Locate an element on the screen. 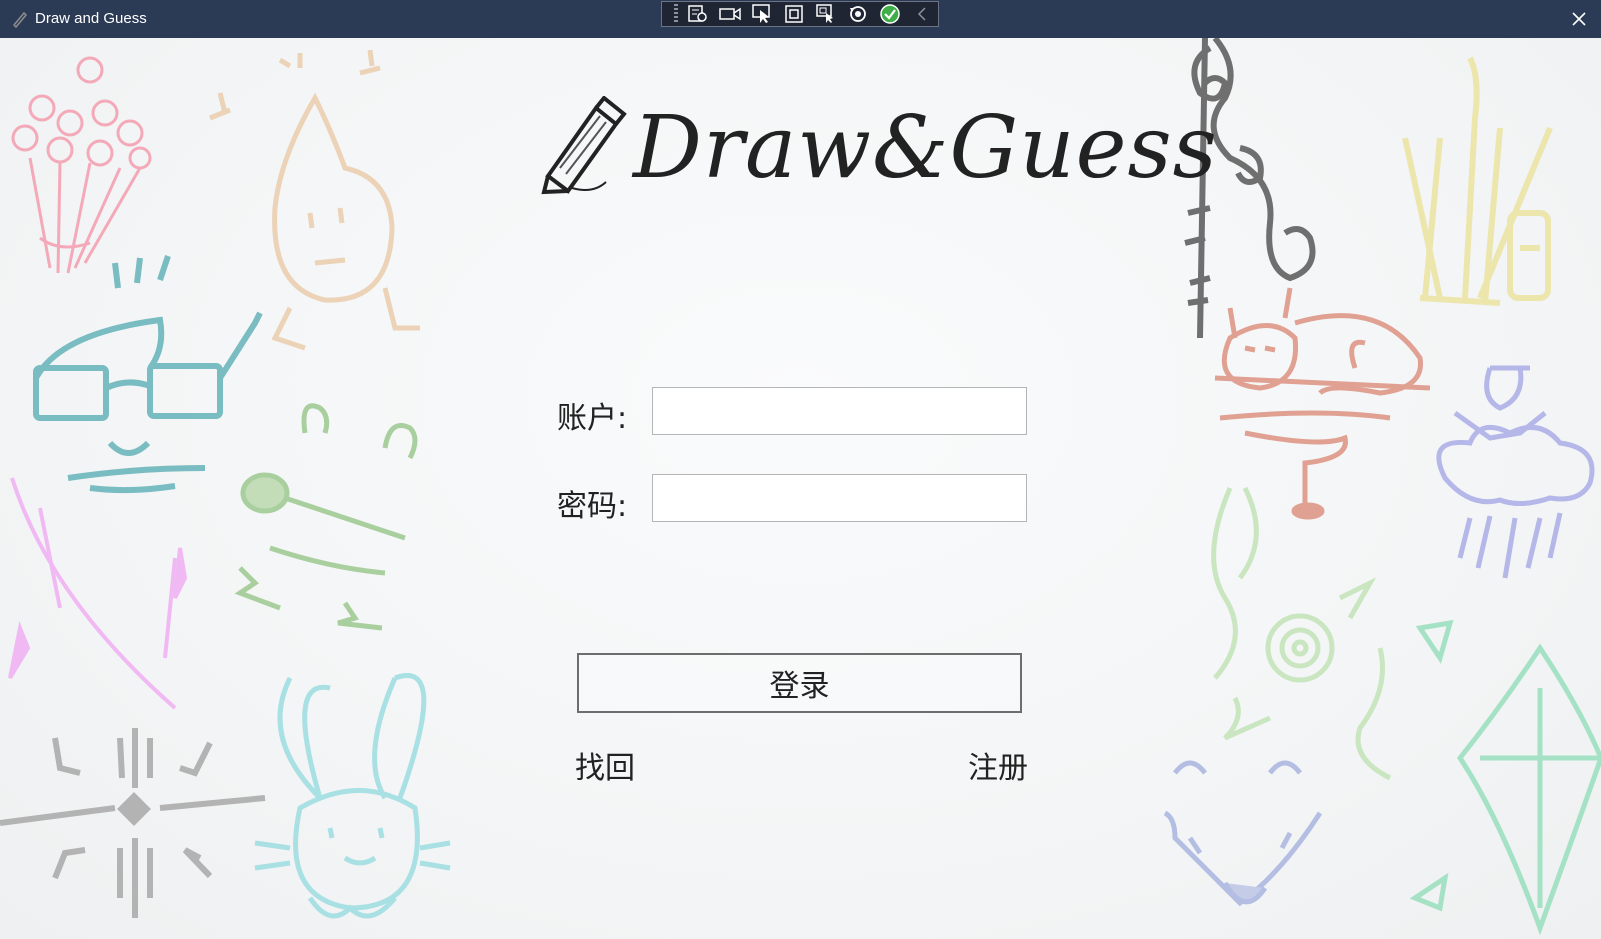 This screenshot has width=1601, height=939. close-icon is located at coordinates (1579, 19).